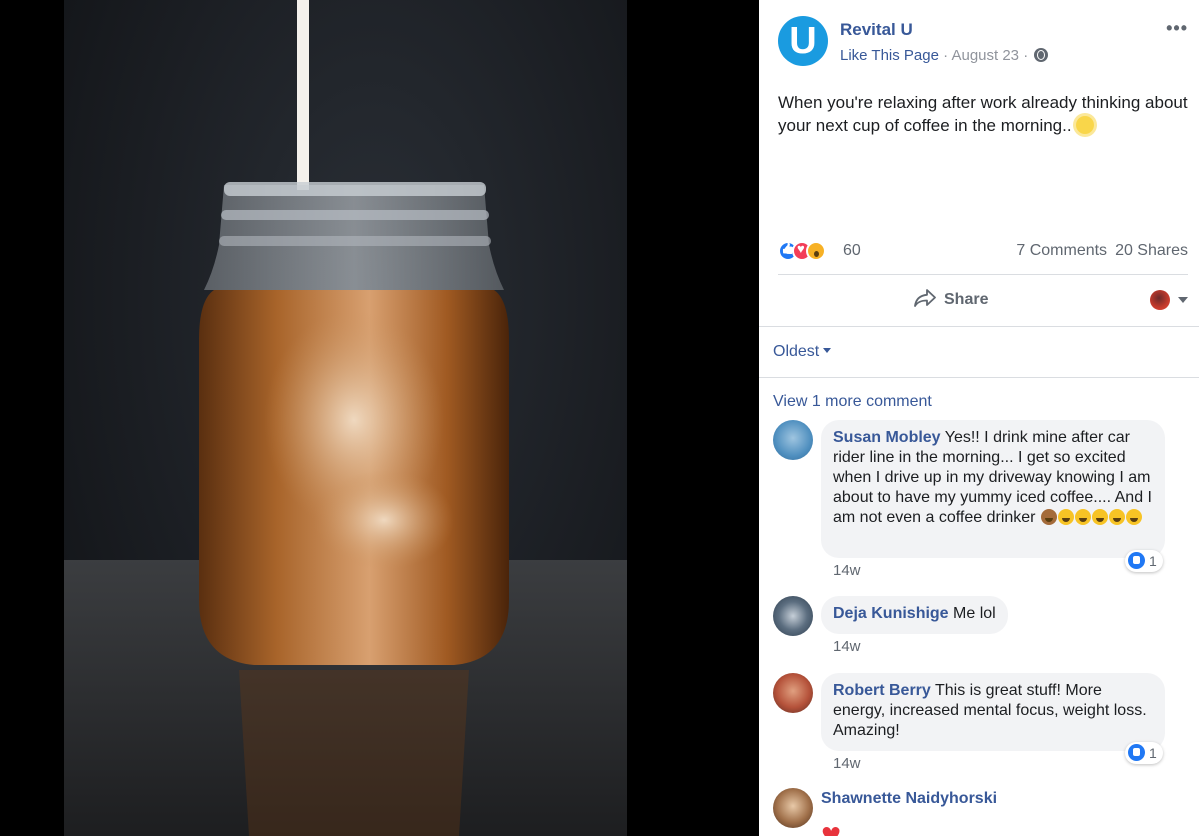 The height and width of the screenshot is (836, 1199). What do you see at coordinates (925, 298) in the screenshot?
I see `share-icon` at bounding box center [925, 298].